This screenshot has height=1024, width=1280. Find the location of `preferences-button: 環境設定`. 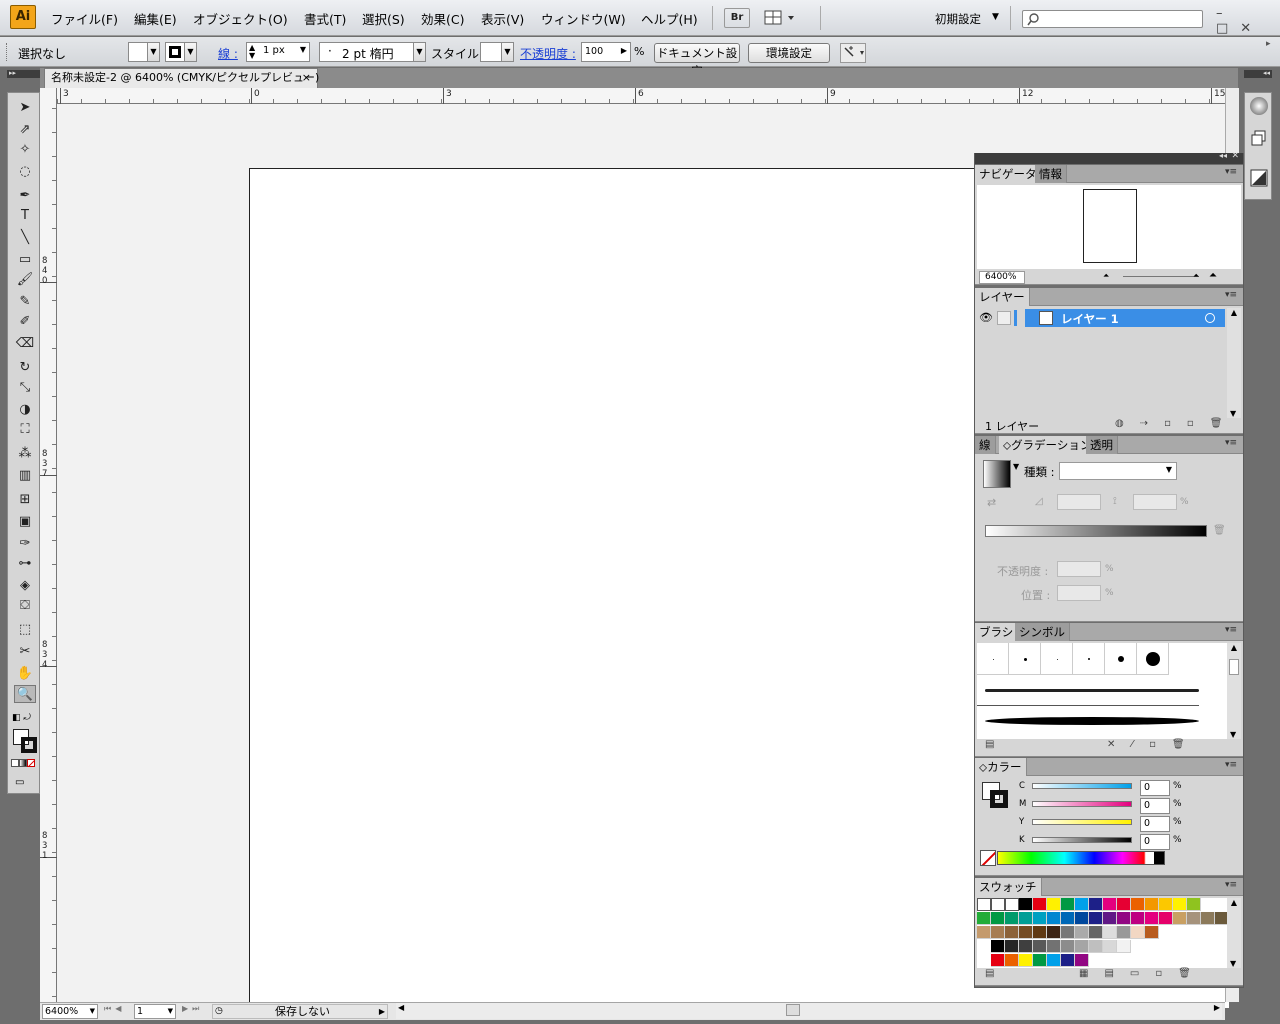

preferences-button: 環境設定 is located at coordinates (789, 53).